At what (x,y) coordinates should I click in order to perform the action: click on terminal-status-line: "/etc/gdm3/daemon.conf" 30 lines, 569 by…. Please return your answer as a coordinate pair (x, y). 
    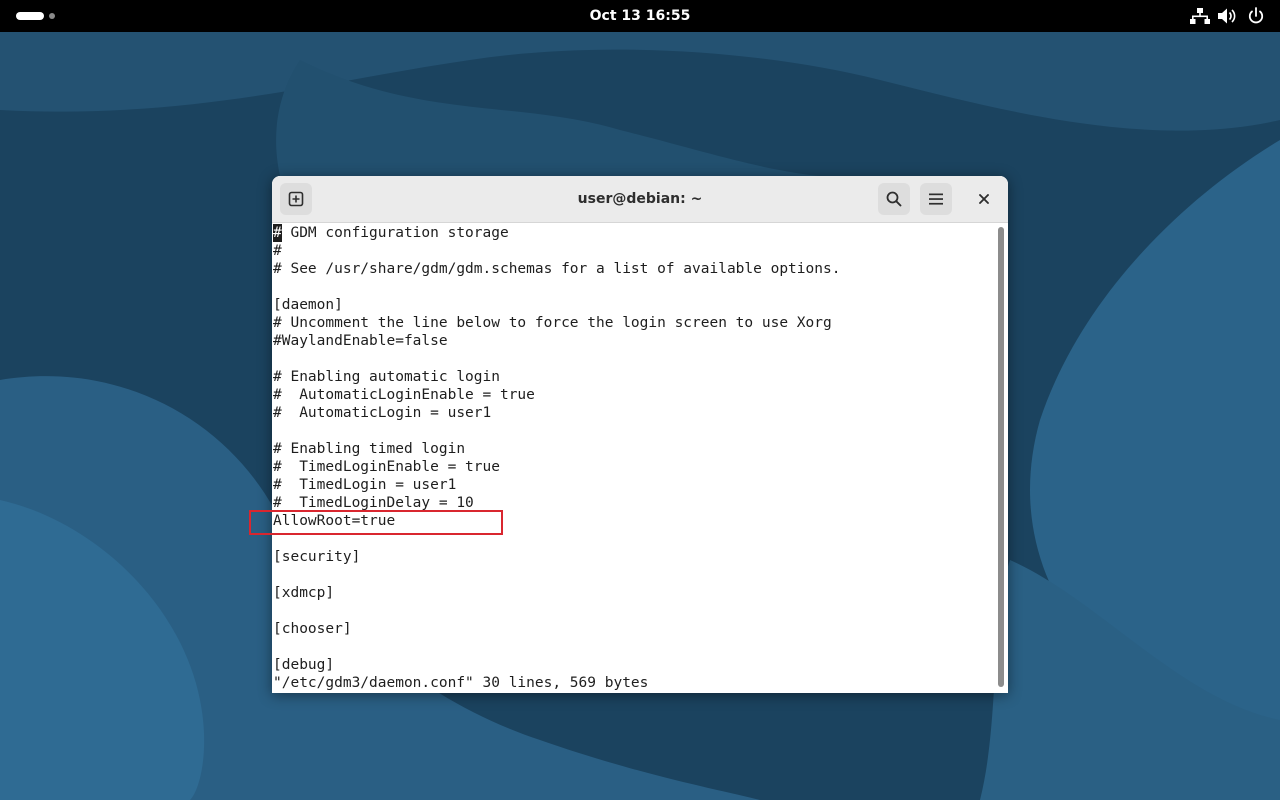
    Looking at the image, I should click on (461, 683).